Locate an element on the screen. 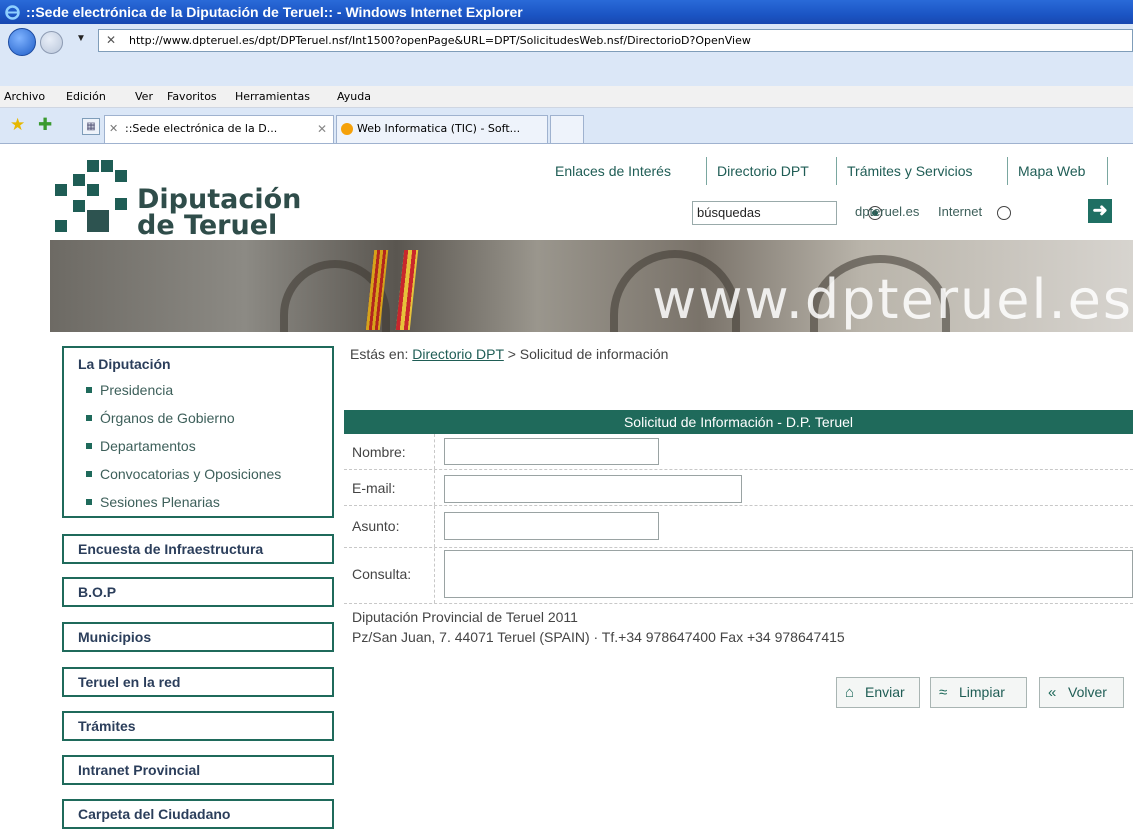 This screenshot has width=1133, height=829. menu-herramientas: Herramientas is located at coordinates (272, 96).